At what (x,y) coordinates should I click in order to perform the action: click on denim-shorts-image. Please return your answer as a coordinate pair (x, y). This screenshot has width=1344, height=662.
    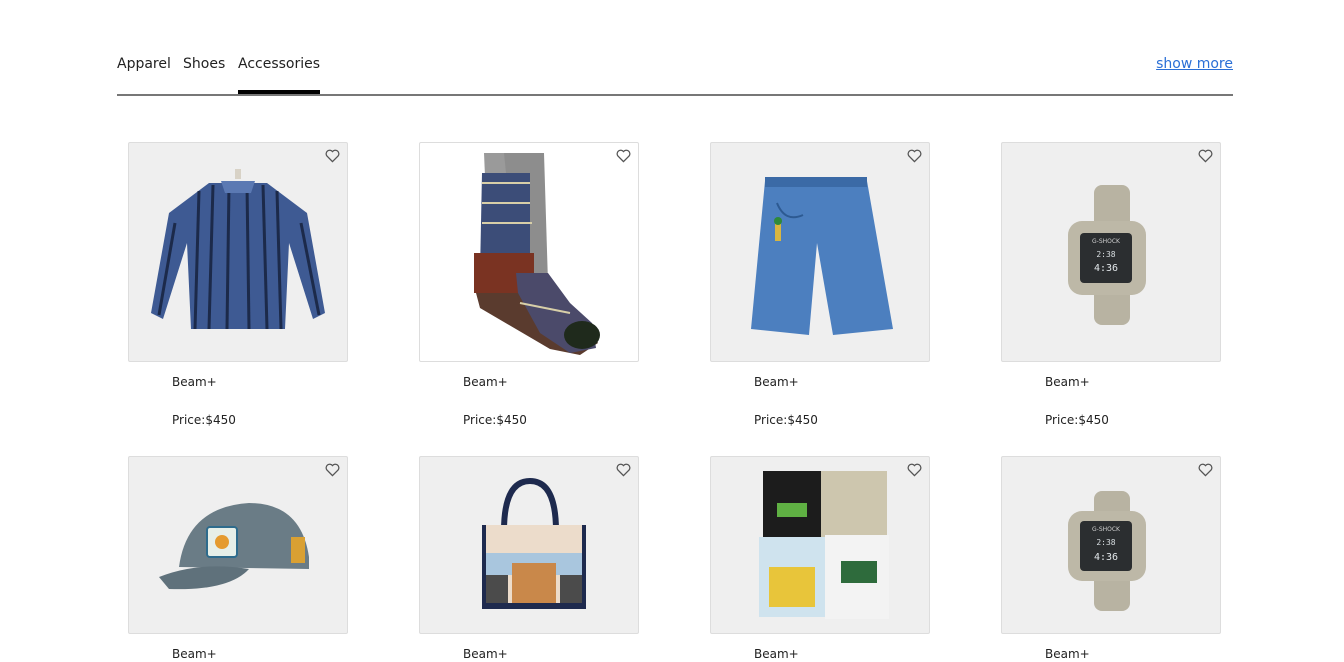
    Looking at the image, I should click on (822, 256).